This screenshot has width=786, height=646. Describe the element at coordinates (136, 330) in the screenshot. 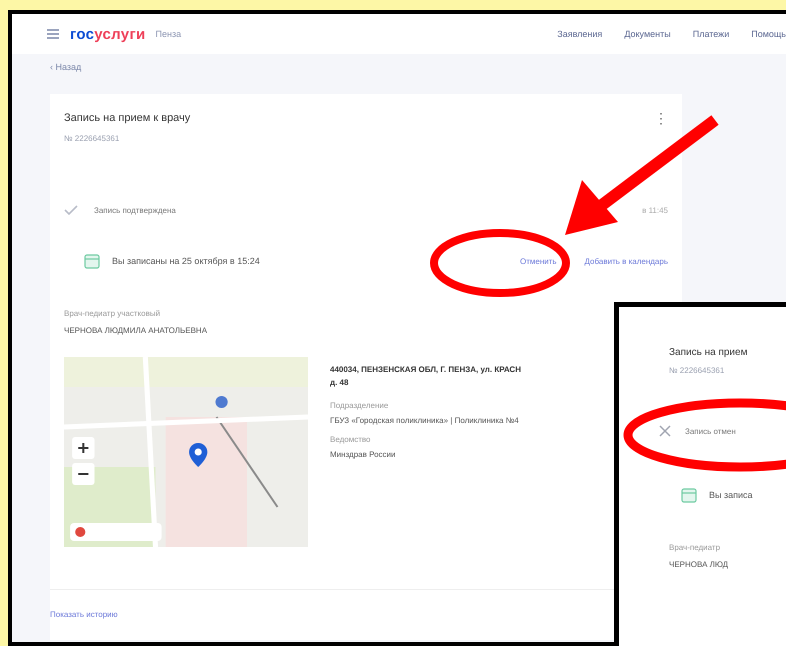

I see `doctor-name: ЧЕРНОВА ЛЮДМИЛА АНАТОЛЬЕВНА` at that location.